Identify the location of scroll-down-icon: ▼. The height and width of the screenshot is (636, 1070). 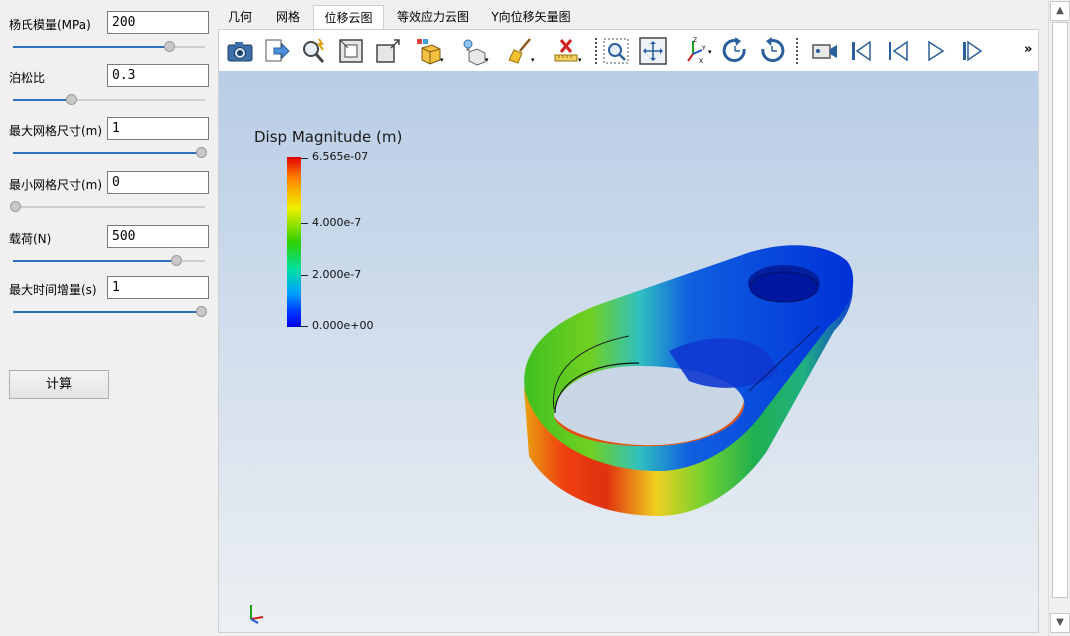
(1060, 623).